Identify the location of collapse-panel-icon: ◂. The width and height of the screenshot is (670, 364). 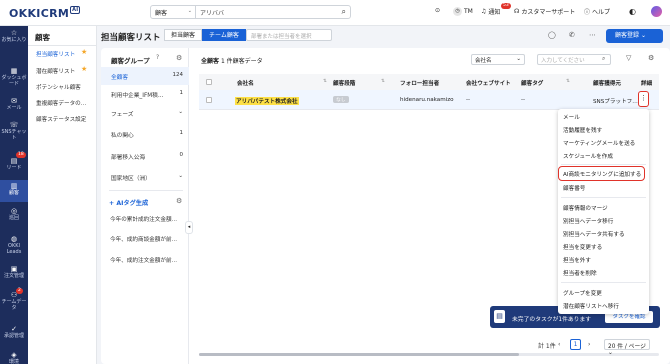
(189, 227).